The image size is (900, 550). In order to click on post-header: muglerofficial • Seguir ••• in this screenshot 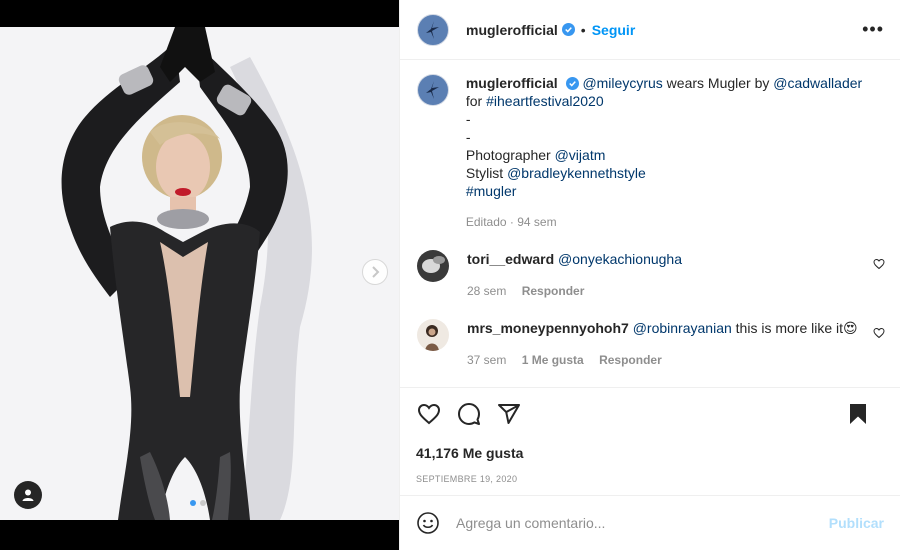, I will do `click(650, 30)`.